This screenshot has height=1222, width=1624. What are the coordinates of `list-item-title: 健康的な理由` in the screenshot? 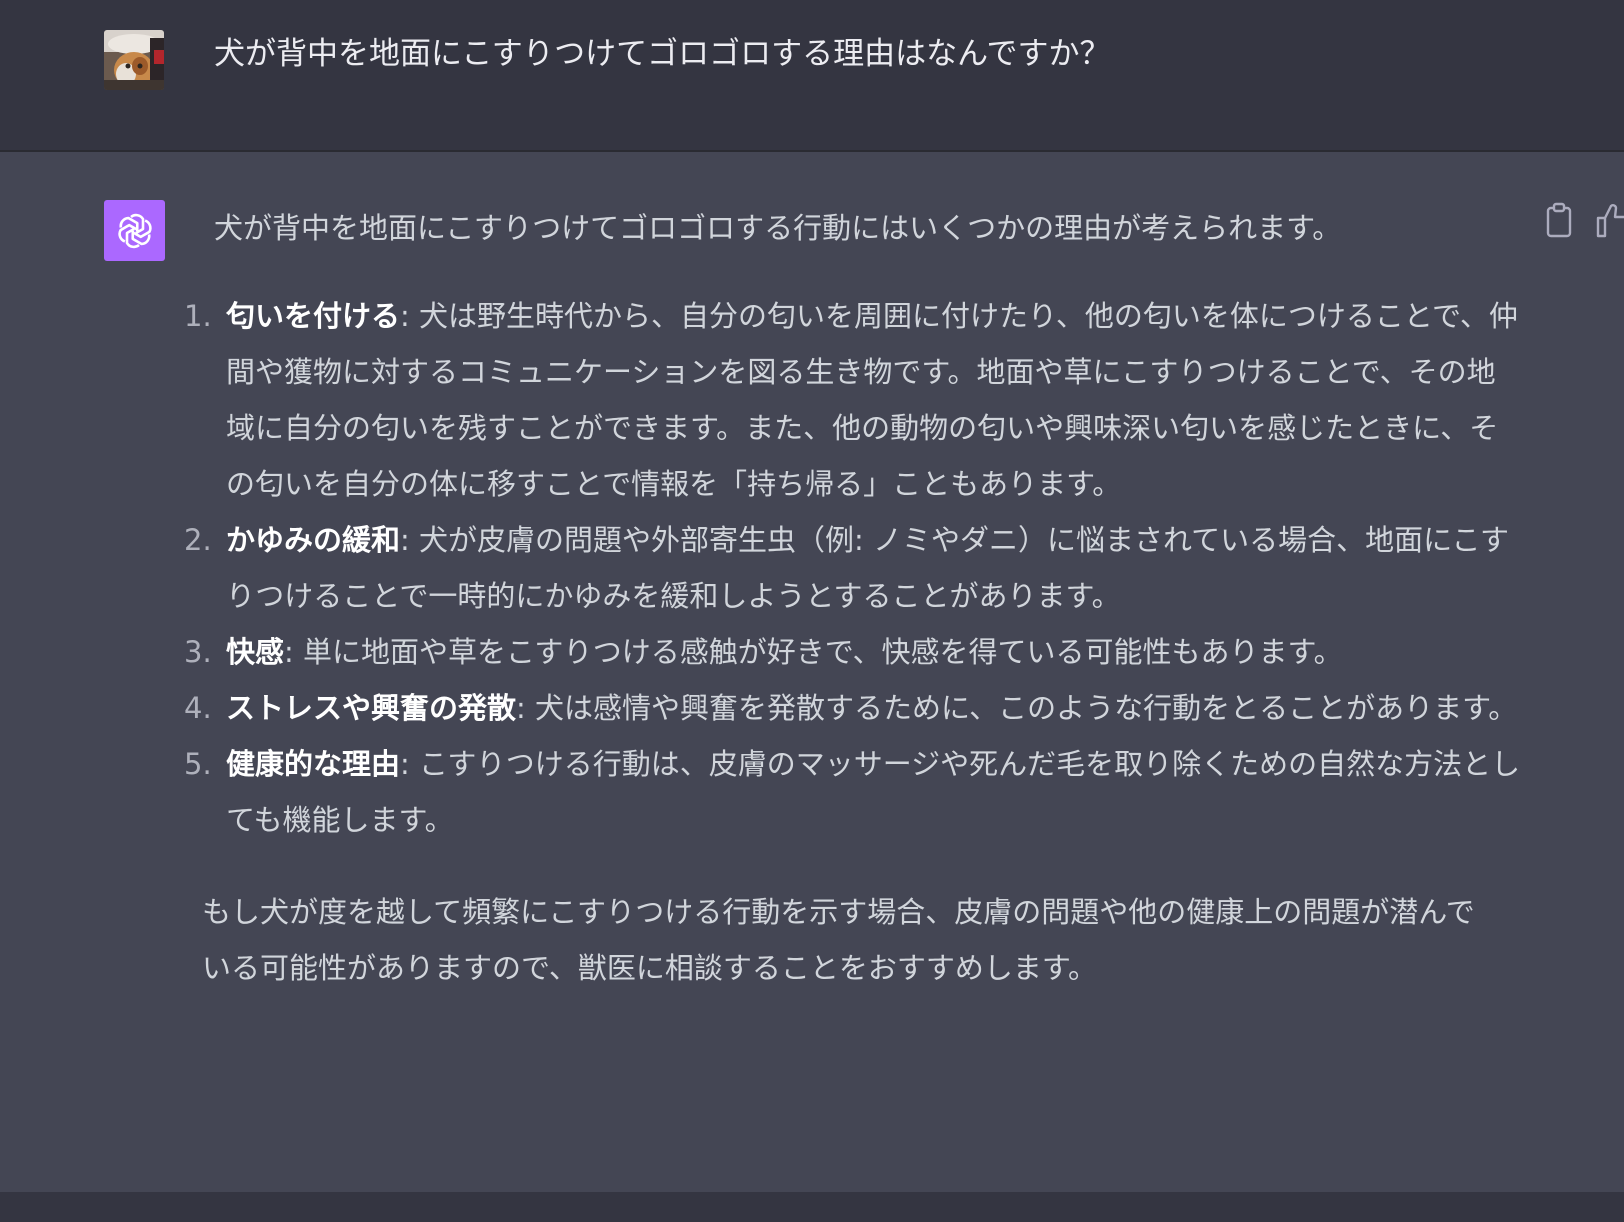 It's located at (313, 764).